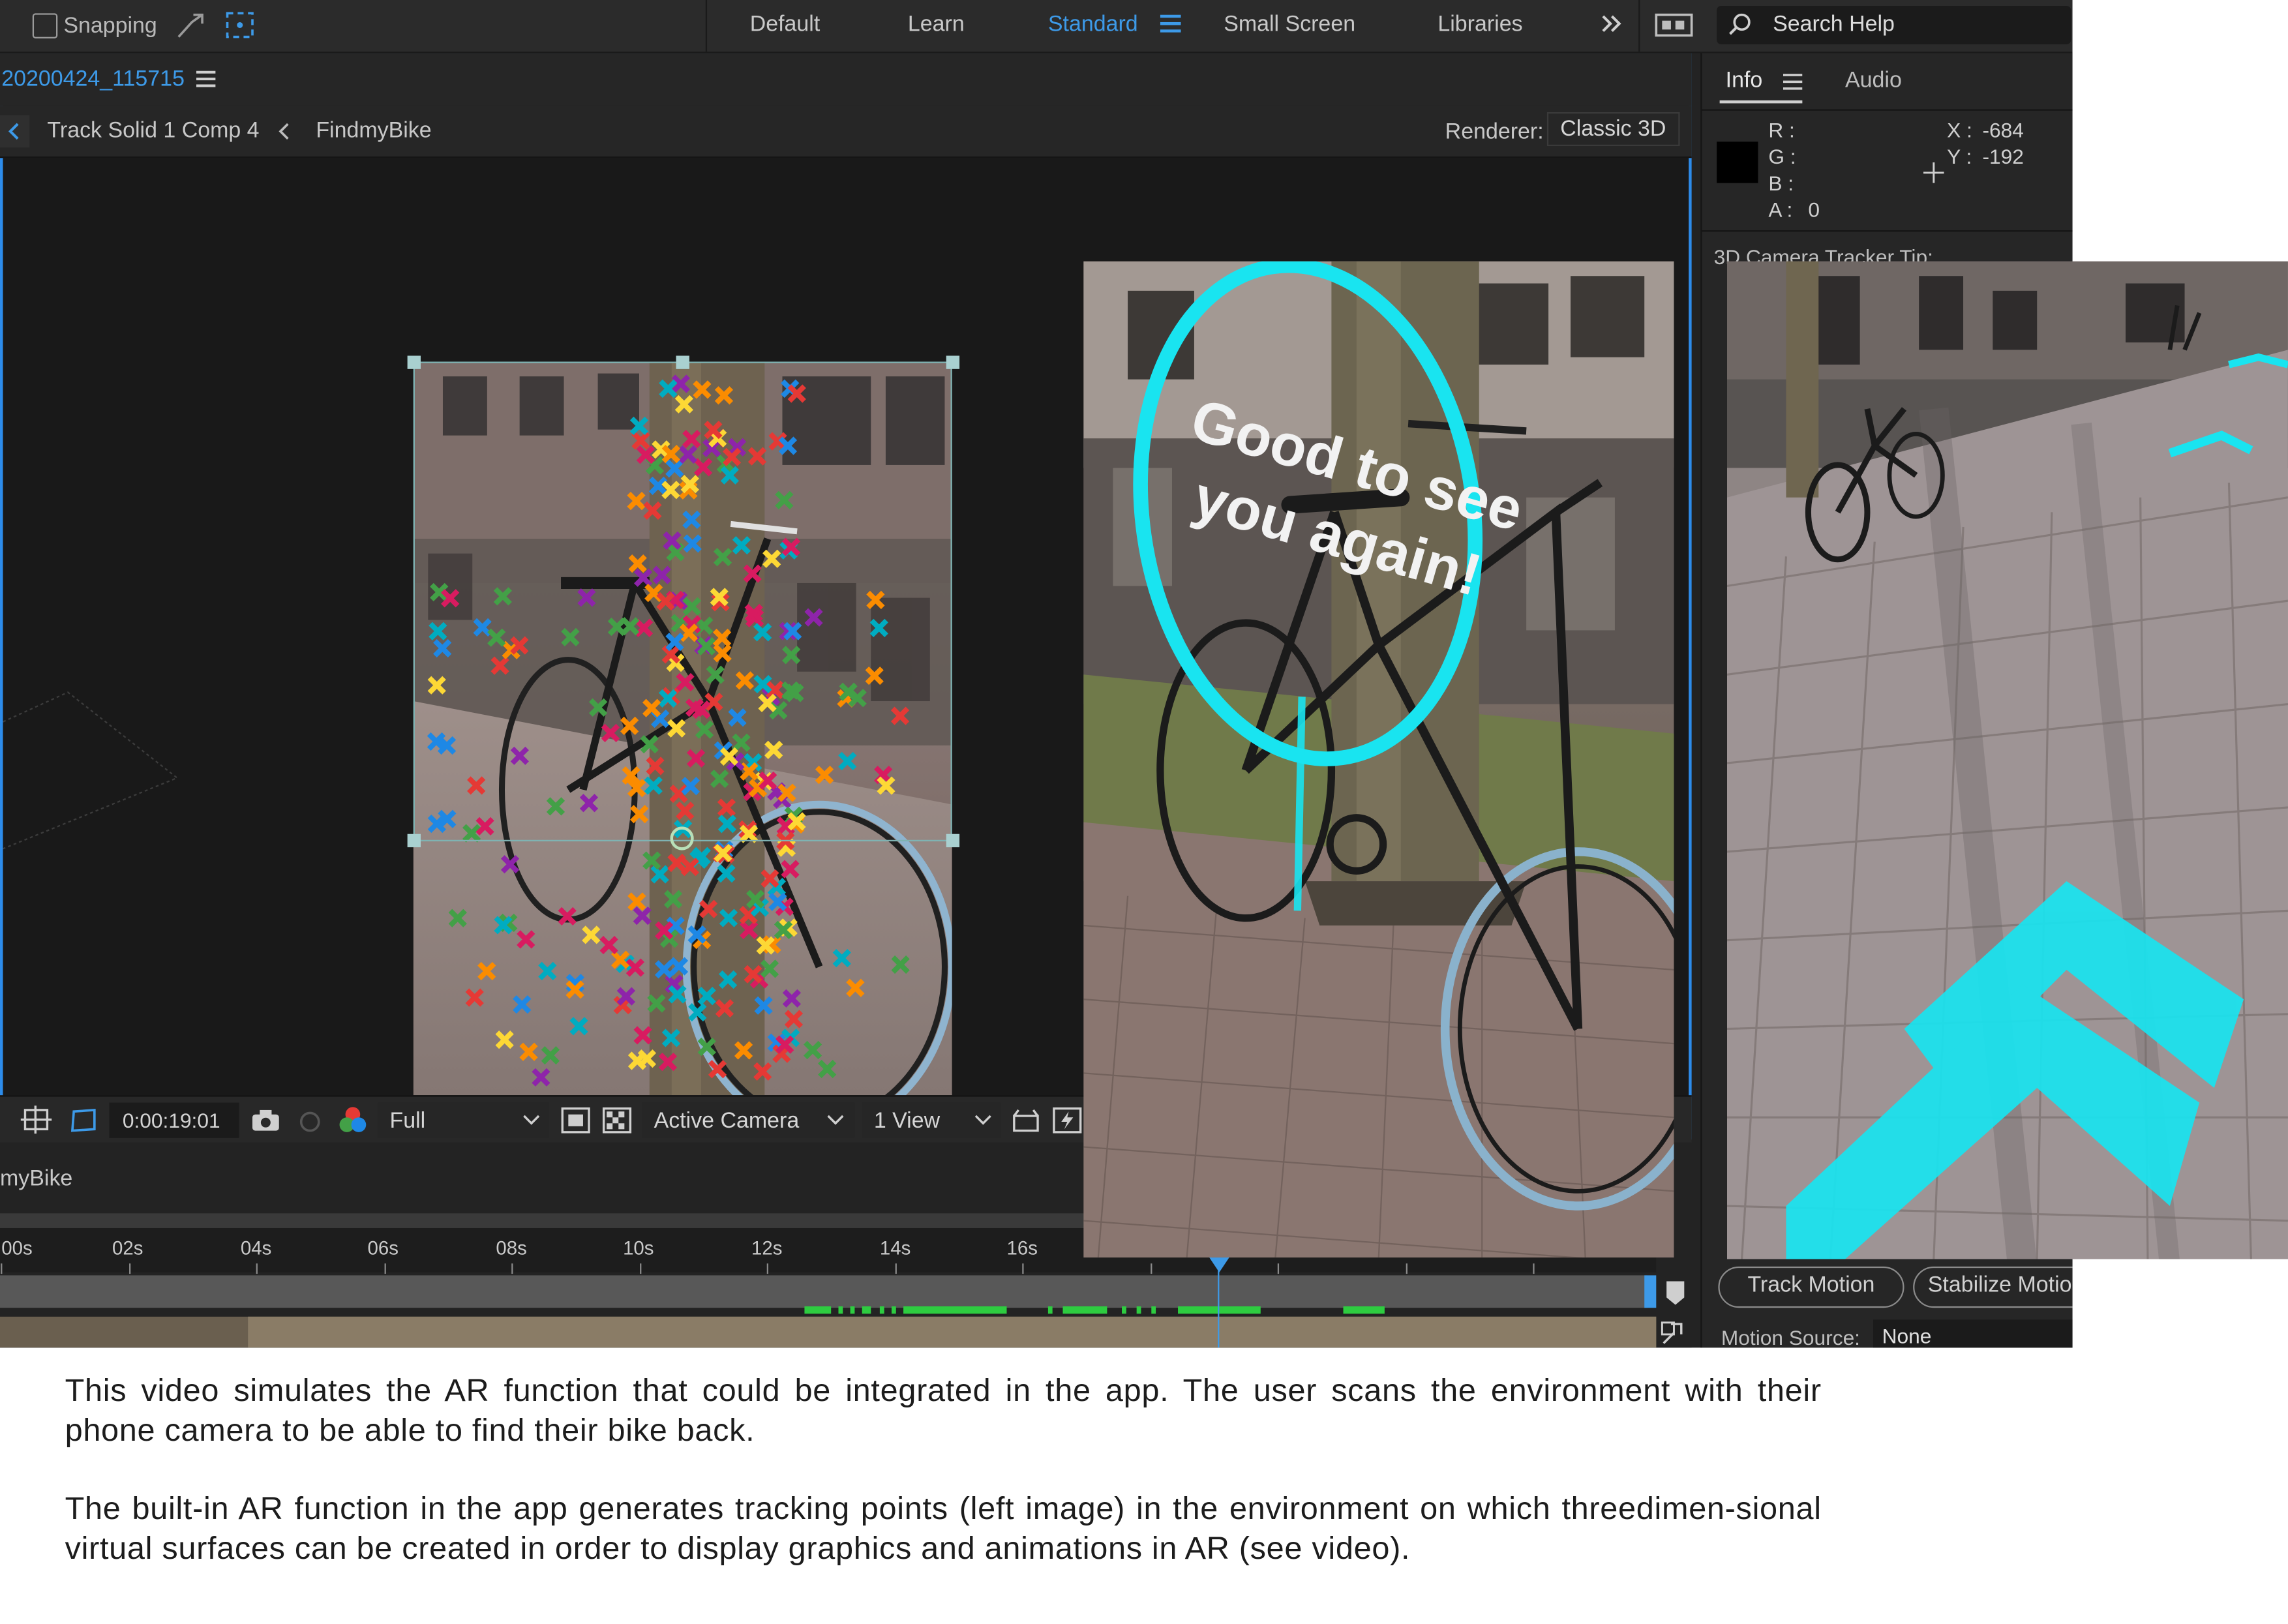 The image size is (2288, 1624). What do you see at coordinates (727, 1121) in the screenshot?
I see `camera-view-value: Active Camera` at bounding box center [727, 1121].